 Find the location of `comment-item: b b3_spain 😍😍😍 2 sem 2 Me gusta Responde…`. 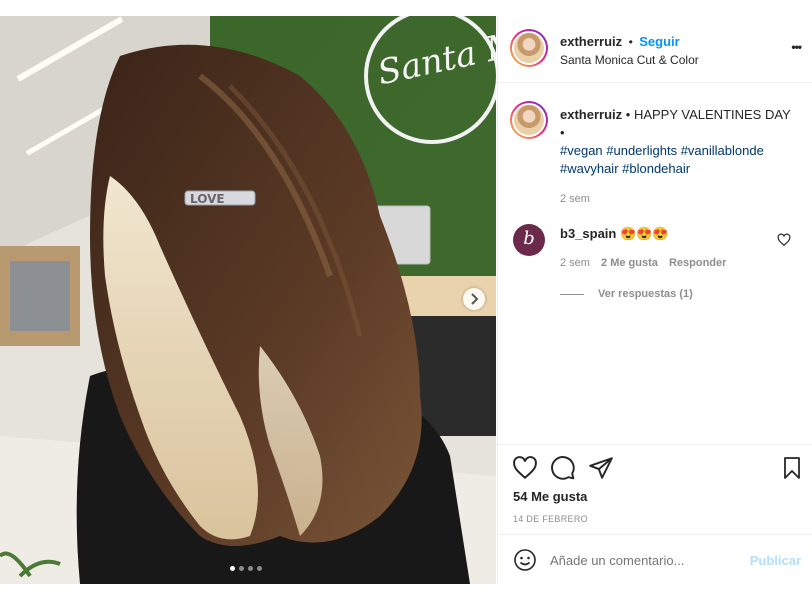

comment-item: b b3_spain 😍😍😍 2 sem 2 Me gusta Responde… is located at coordinates (655, 267).